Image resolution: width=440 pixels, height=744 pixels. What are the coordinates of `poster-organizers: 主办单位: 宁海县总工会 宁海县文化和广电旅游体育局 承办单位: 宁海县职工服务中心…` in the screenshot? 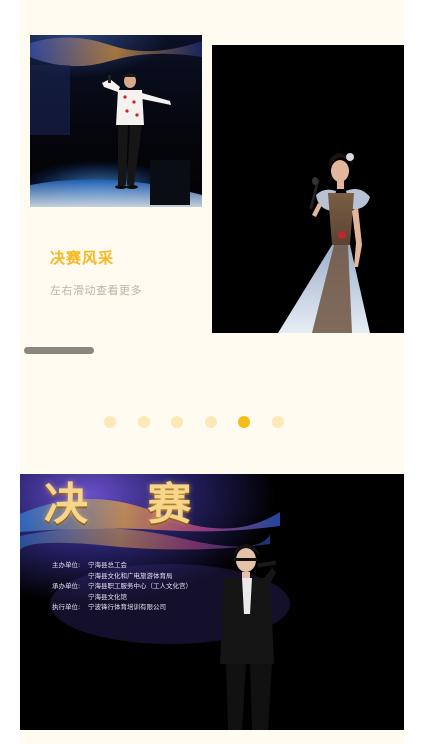 It's located at (122, 586).